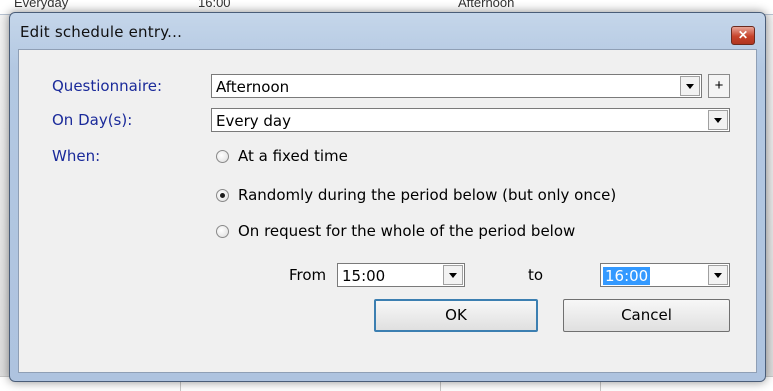  Describe the element at coordinates (92, 120) in the screenshot. I see `on-days-label: On Day(s):` at that location.